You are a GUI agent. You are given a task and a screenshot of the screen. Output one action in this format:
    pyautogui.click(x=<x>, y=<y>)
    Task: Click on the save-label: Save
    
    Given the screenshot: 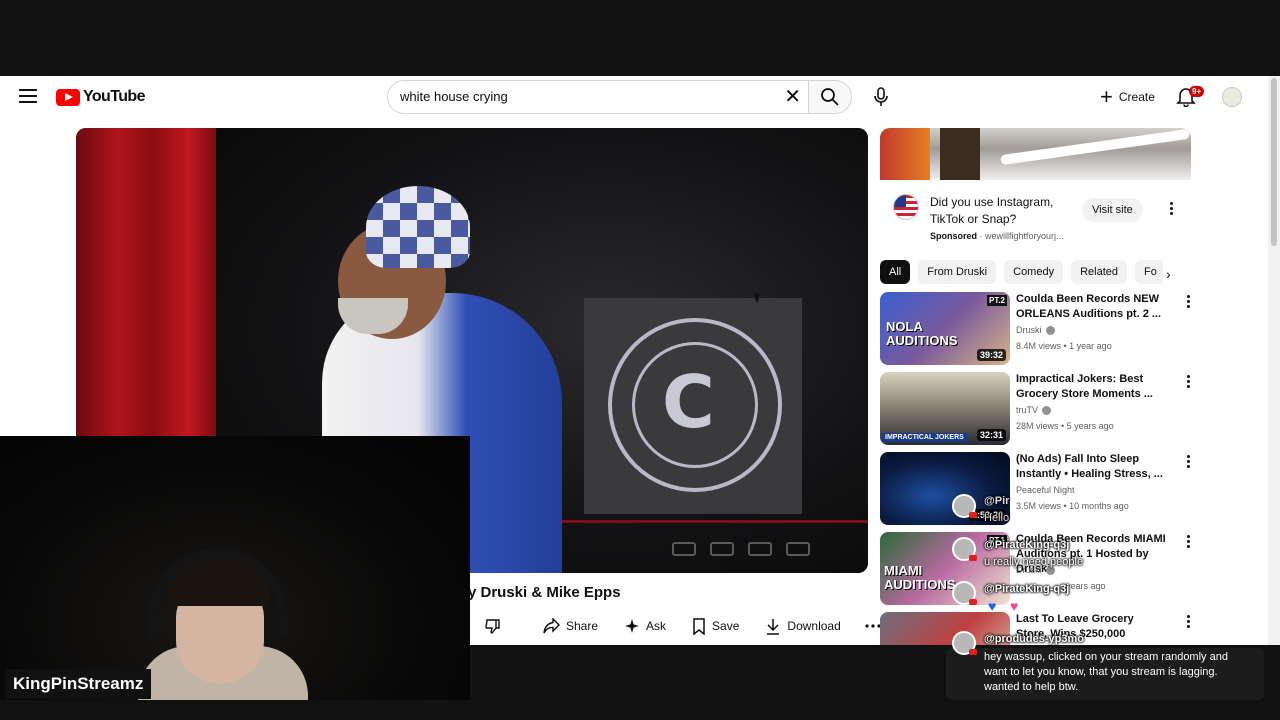 What is the action you would take?
    pyautogui.click(x=726, y=626)
    